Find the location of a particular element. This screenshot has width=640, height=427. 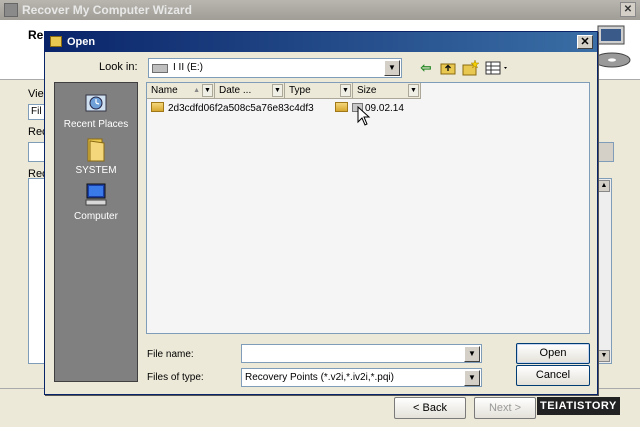

column-header-date: Date ... ▼ is located at coordinates (250, 91).